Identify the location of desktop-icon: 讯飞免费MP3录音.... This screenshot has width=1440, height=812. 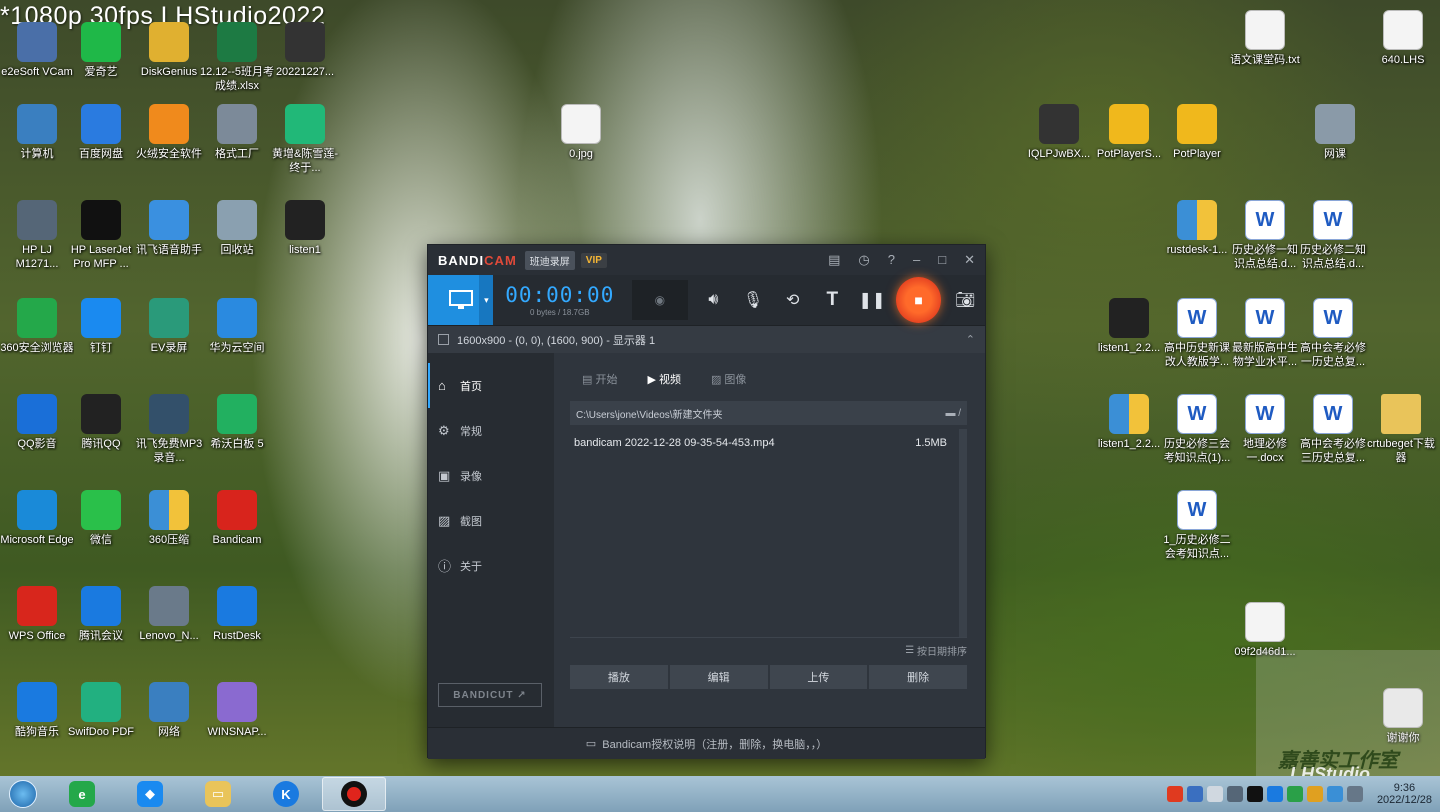
(169, 429).